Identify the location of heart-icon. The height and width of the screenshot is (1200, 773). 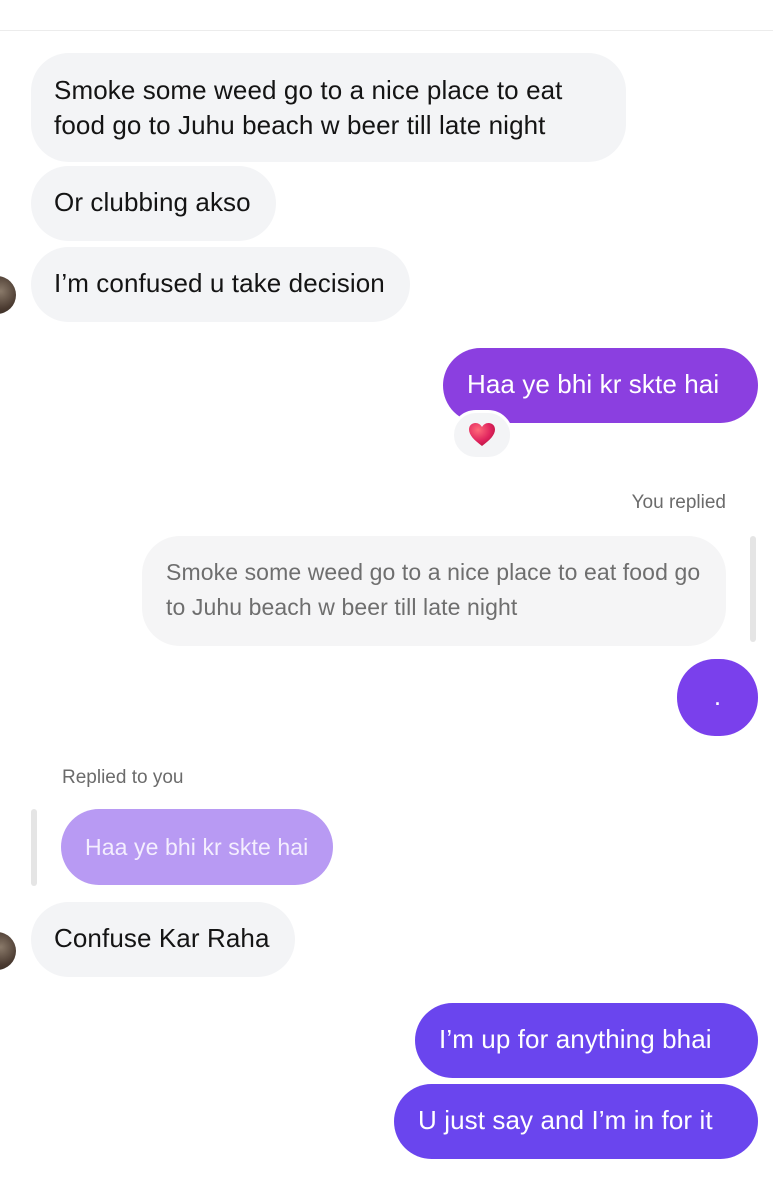
(482, 434).